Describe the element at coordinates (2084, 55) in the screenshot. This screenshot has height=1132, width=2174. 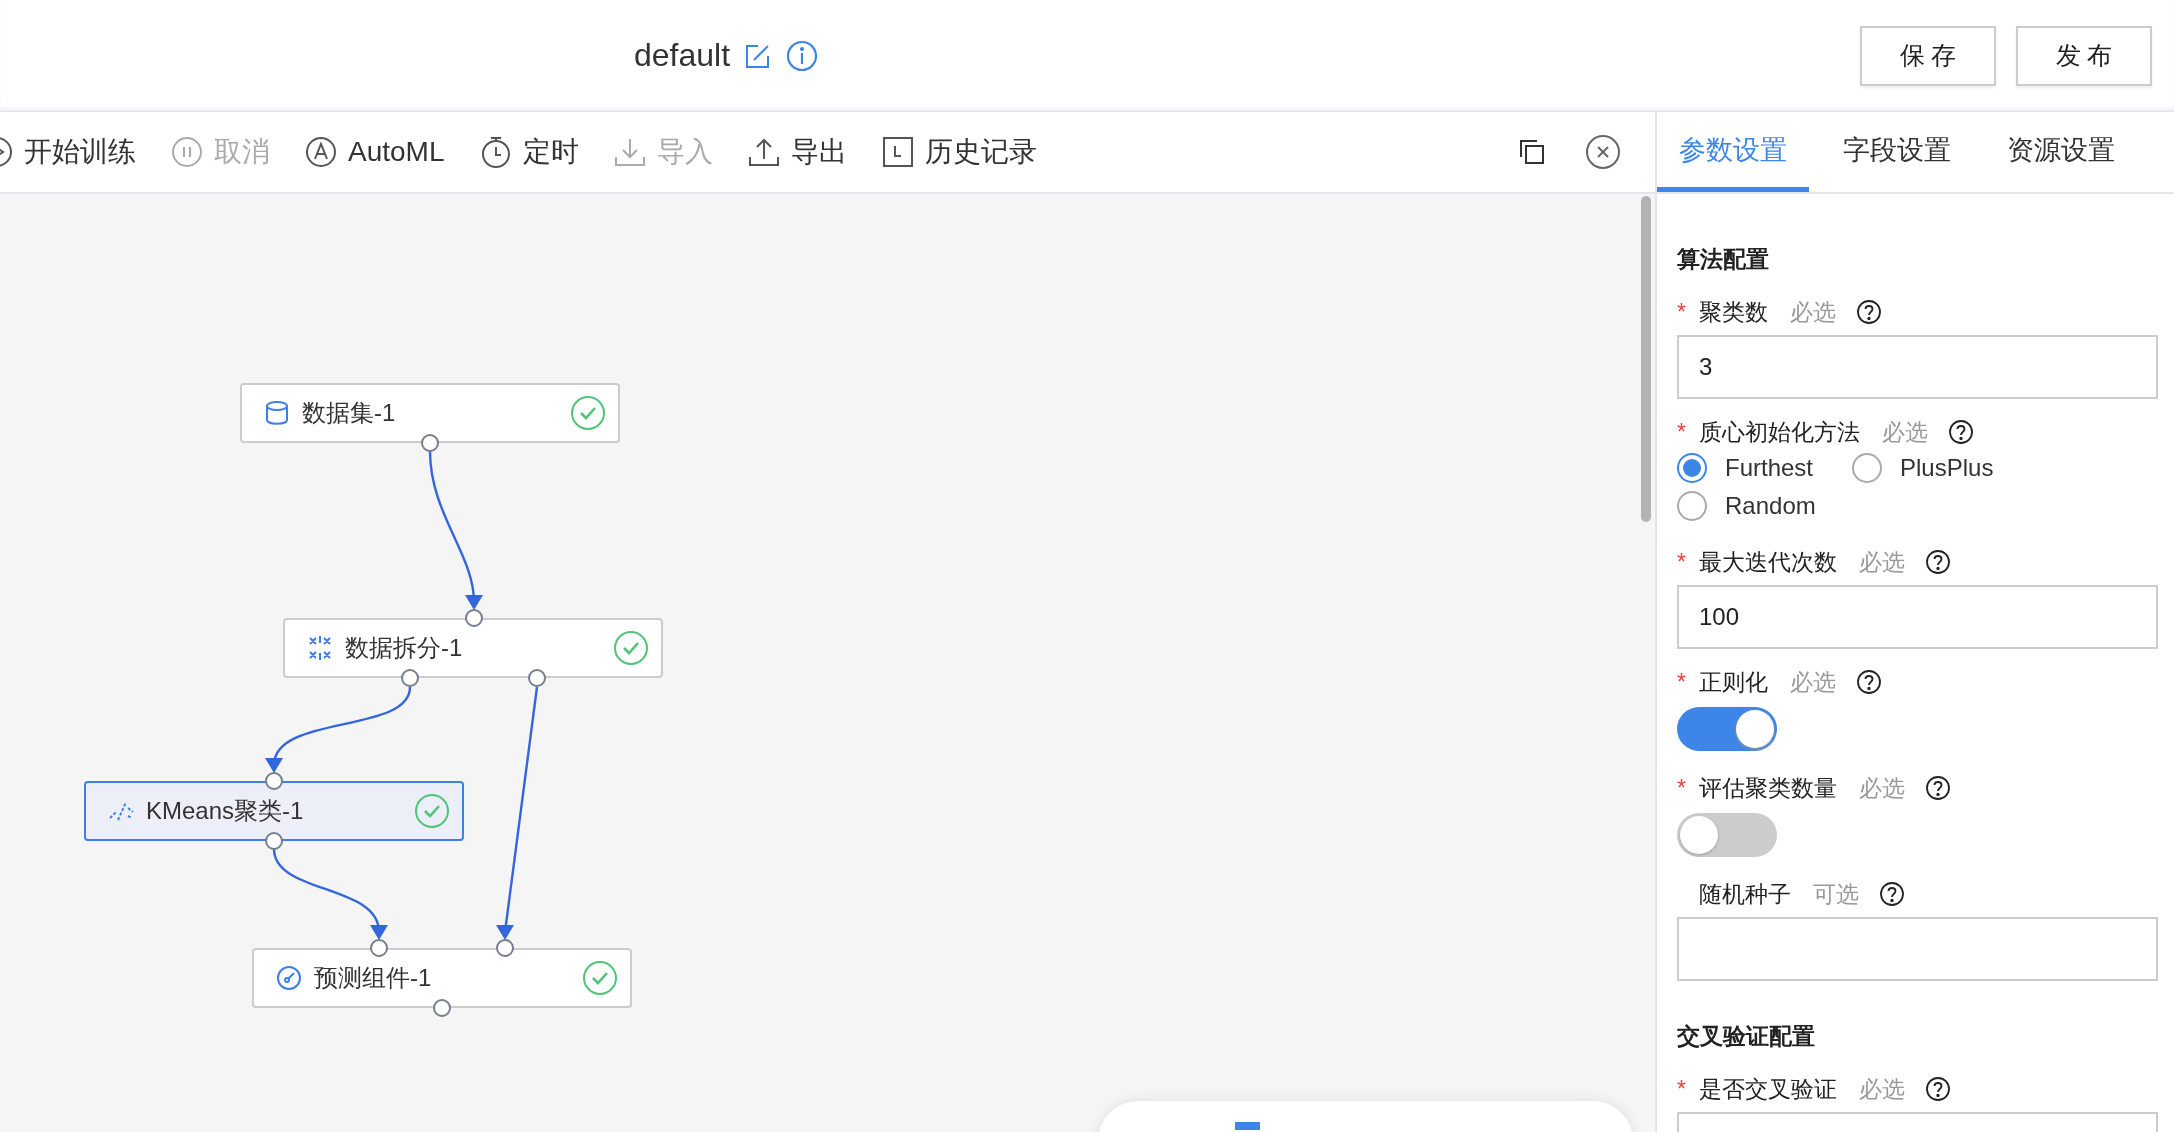
I see `header-button: 发 布` at that location.